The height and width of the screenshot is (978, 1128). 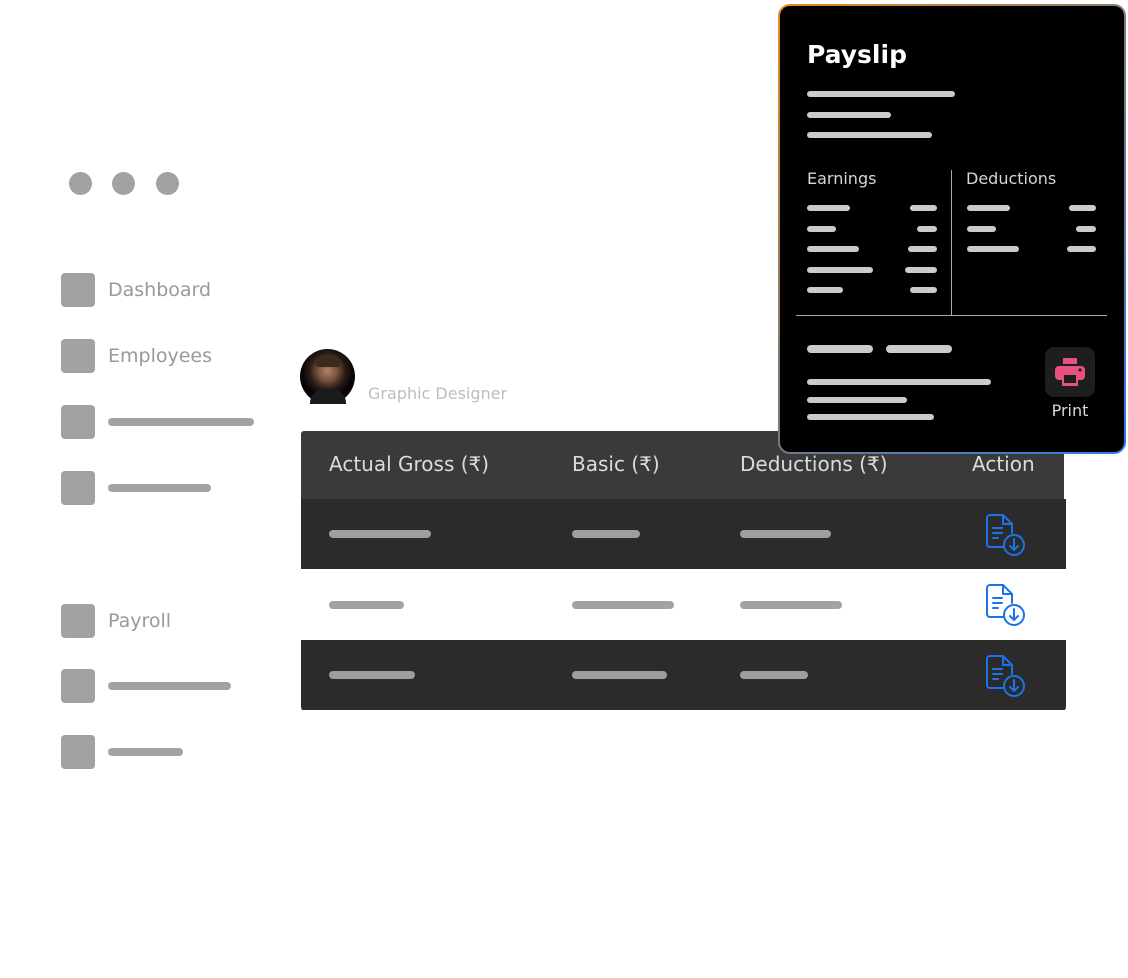 I want to click on column-header-actual-gross: Actual Gross (₹), so click(x=409, y=464).